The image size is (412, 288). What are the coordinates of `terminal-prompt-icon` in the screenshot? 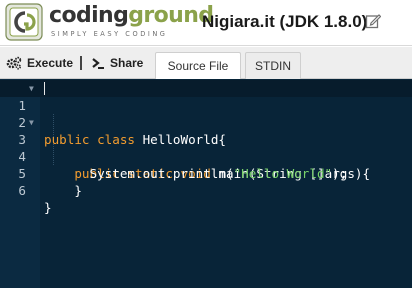 It's located at (98, 63).